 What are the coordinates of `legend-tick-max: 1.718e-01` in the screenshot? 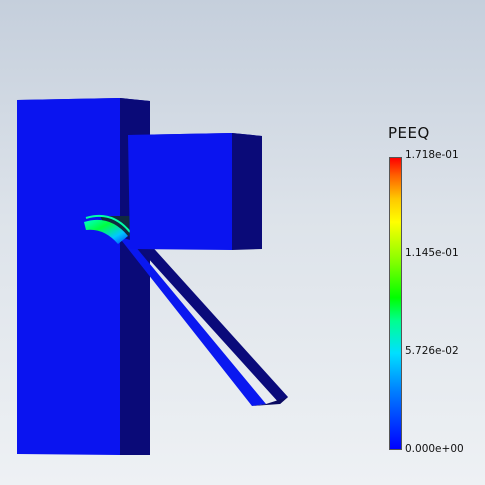 It's located at (432, 155).